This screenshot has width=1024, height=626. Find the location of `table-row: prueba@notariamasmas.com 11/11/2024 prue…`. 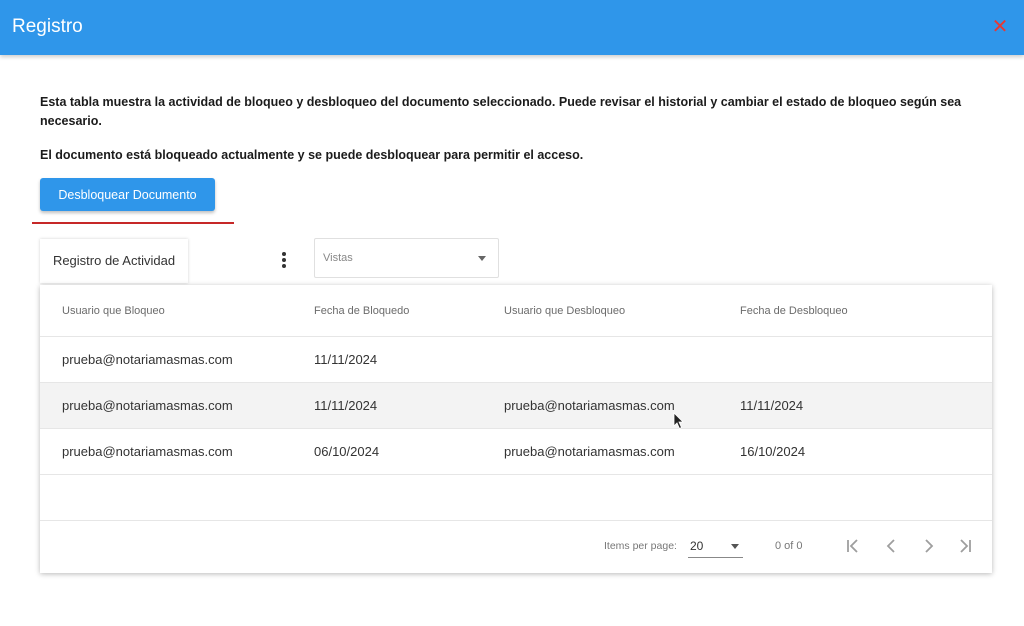

table-row: prueba@notariamasmas.com 11/11/2024 prue… is located at coordinates (516, 406).